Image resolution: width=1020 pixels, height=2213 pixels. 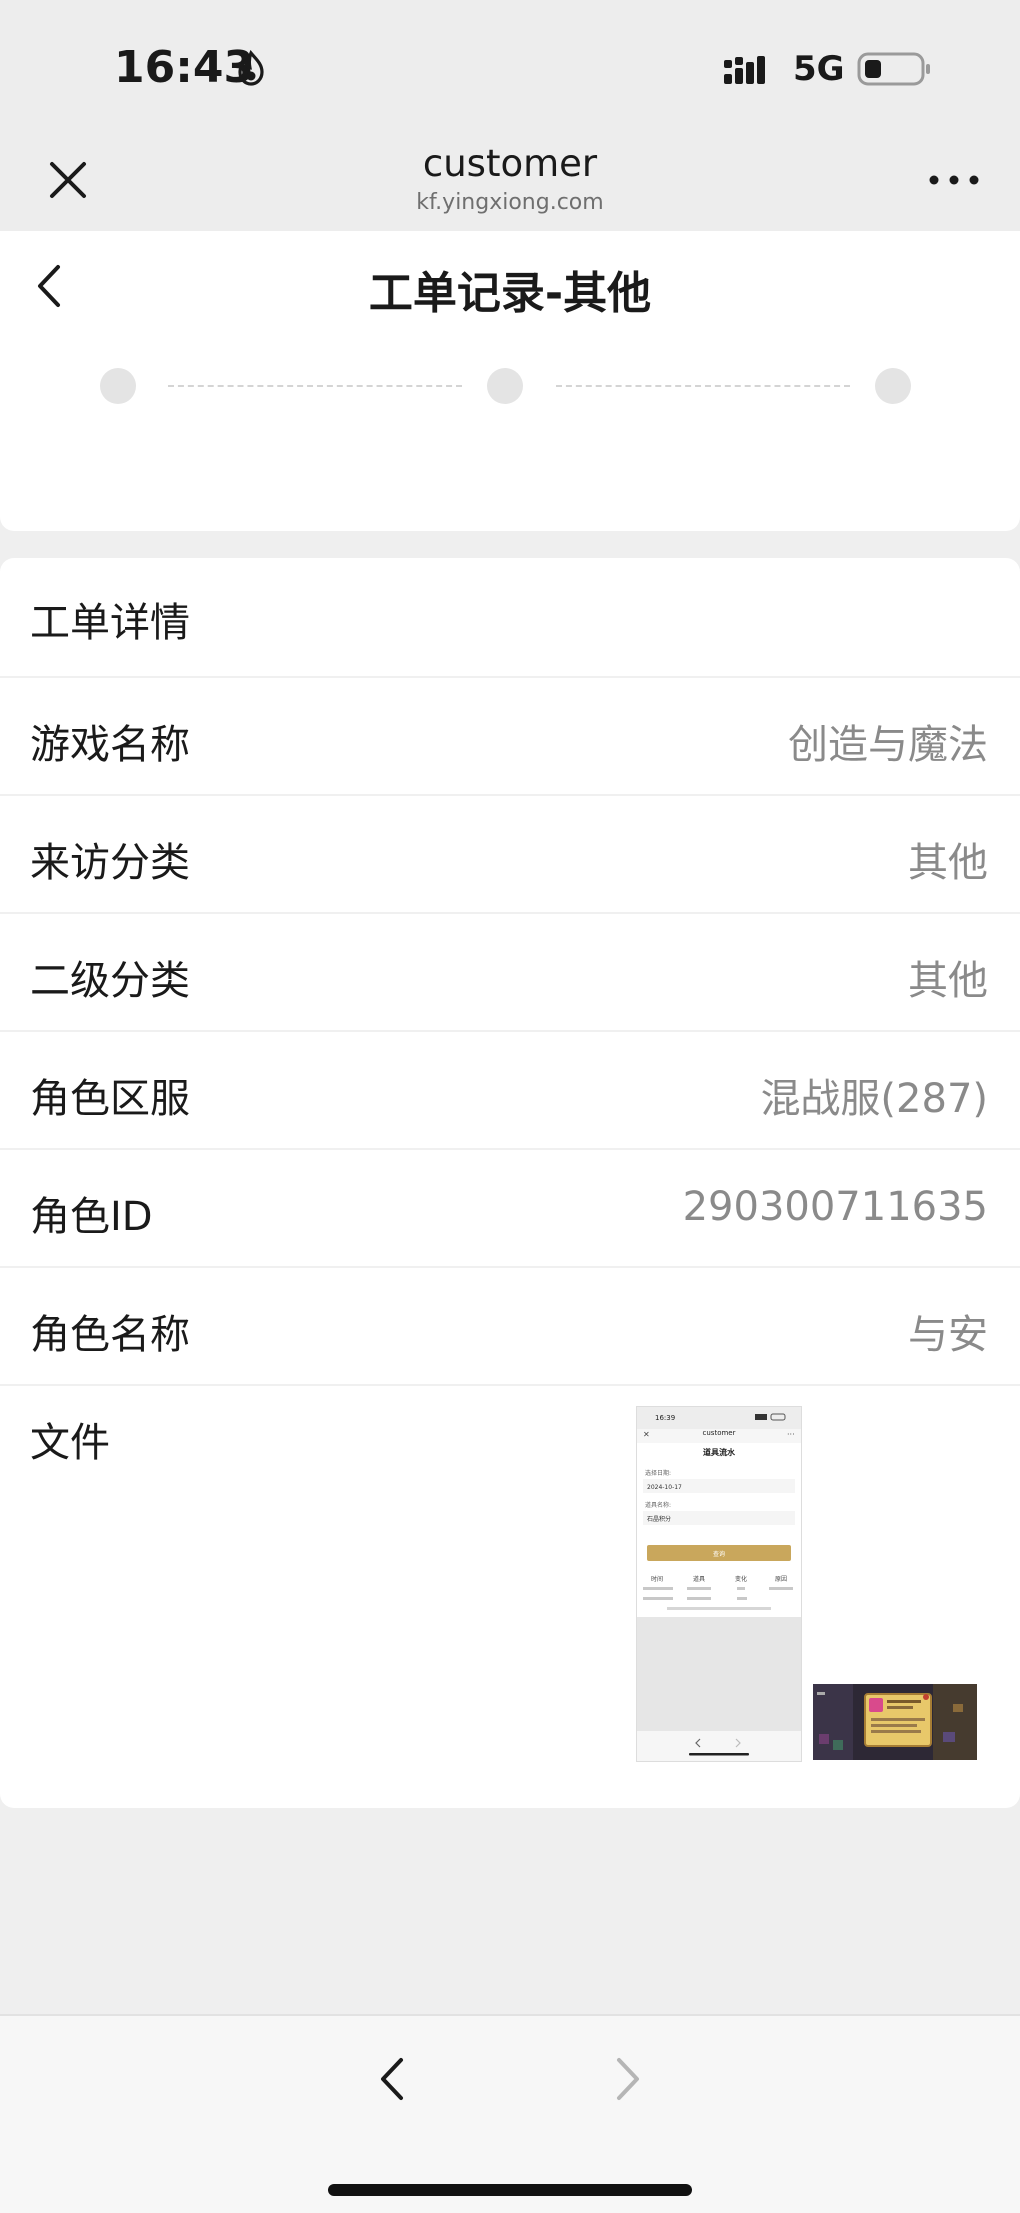 What do you see at coordinates (510, 1208) in the screenshot?
I see `detail-row-role-id: 角色ID 290300711635` at bounding box center [510, 1208].